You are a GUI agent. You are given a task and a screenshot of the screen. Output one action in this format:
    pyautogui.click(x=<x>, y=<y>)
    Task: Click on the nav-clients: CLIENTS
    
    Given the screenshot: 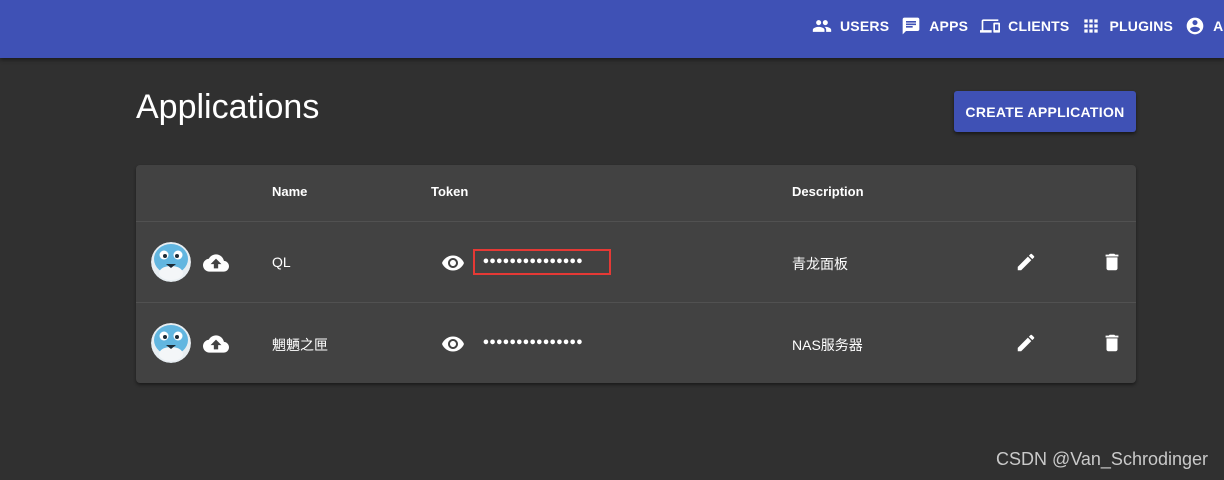 What is the action you would take?
    pyautogui.click(x=1024, y=26)
    